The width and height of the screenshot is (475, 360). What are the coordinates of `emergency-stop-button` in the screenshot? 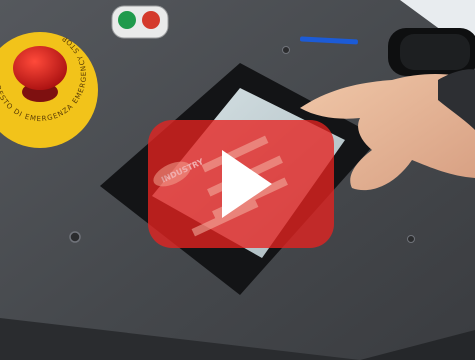 It's located at (40, 68).